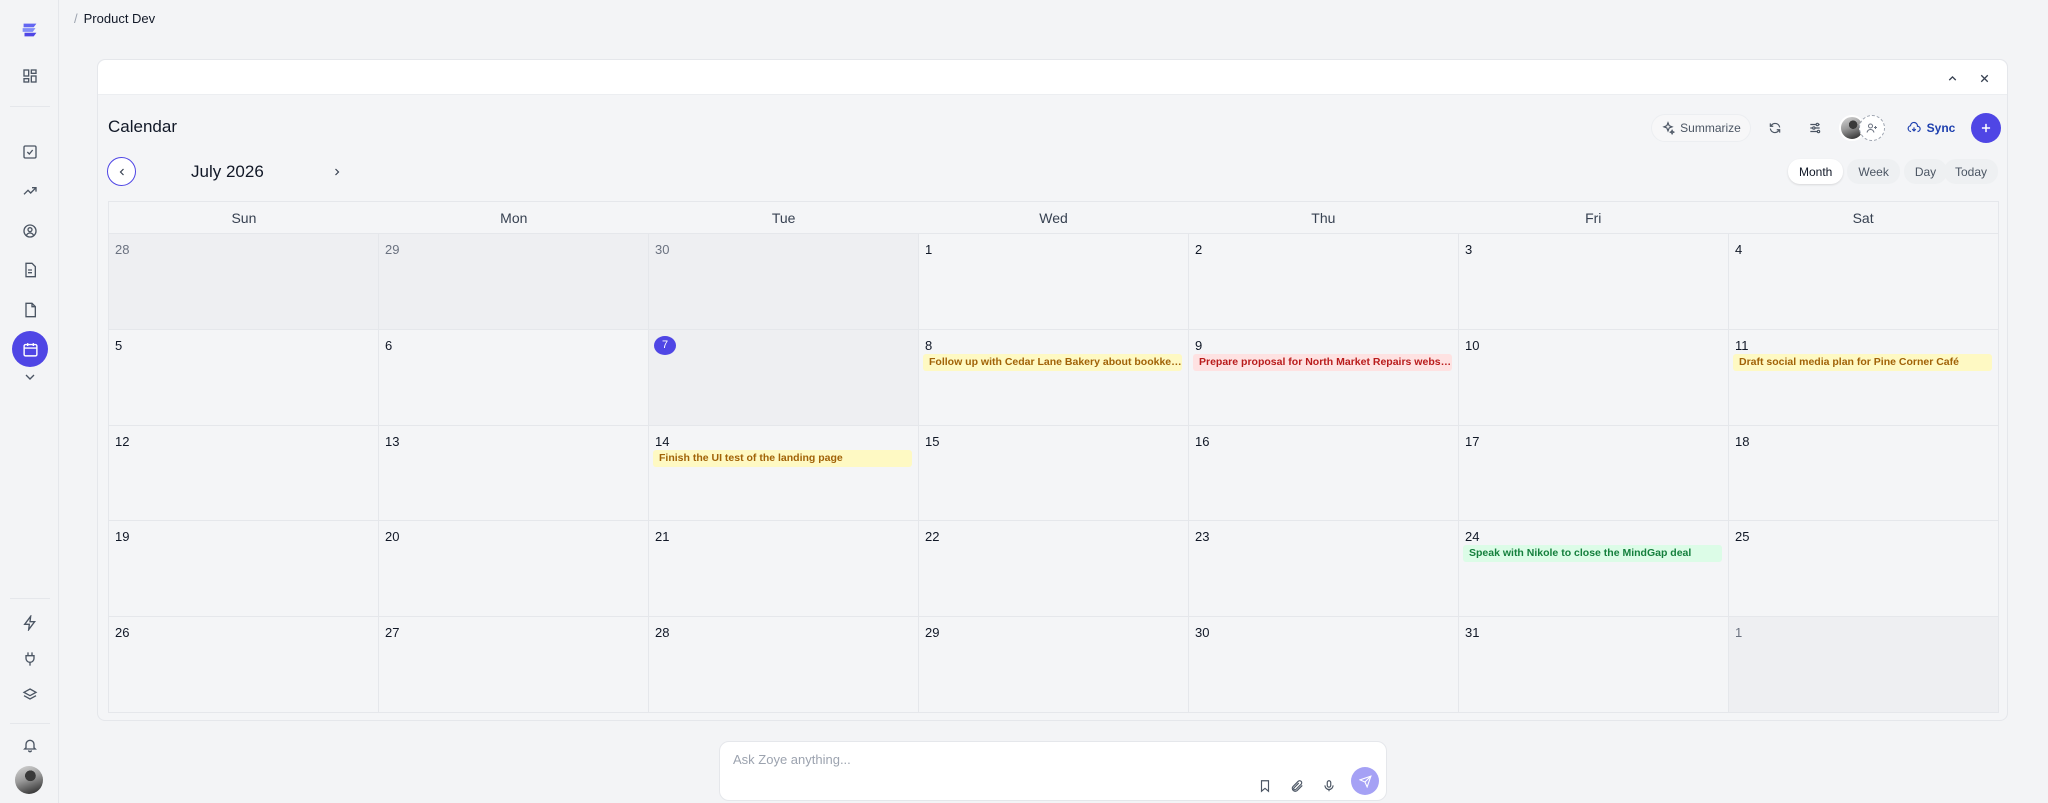 The height and width of the screenshot is (803, 2048). What do you see at coordinates (29, 75) in the screenshot?
I see `dashboard-icon` at bounding box center [29, 75].